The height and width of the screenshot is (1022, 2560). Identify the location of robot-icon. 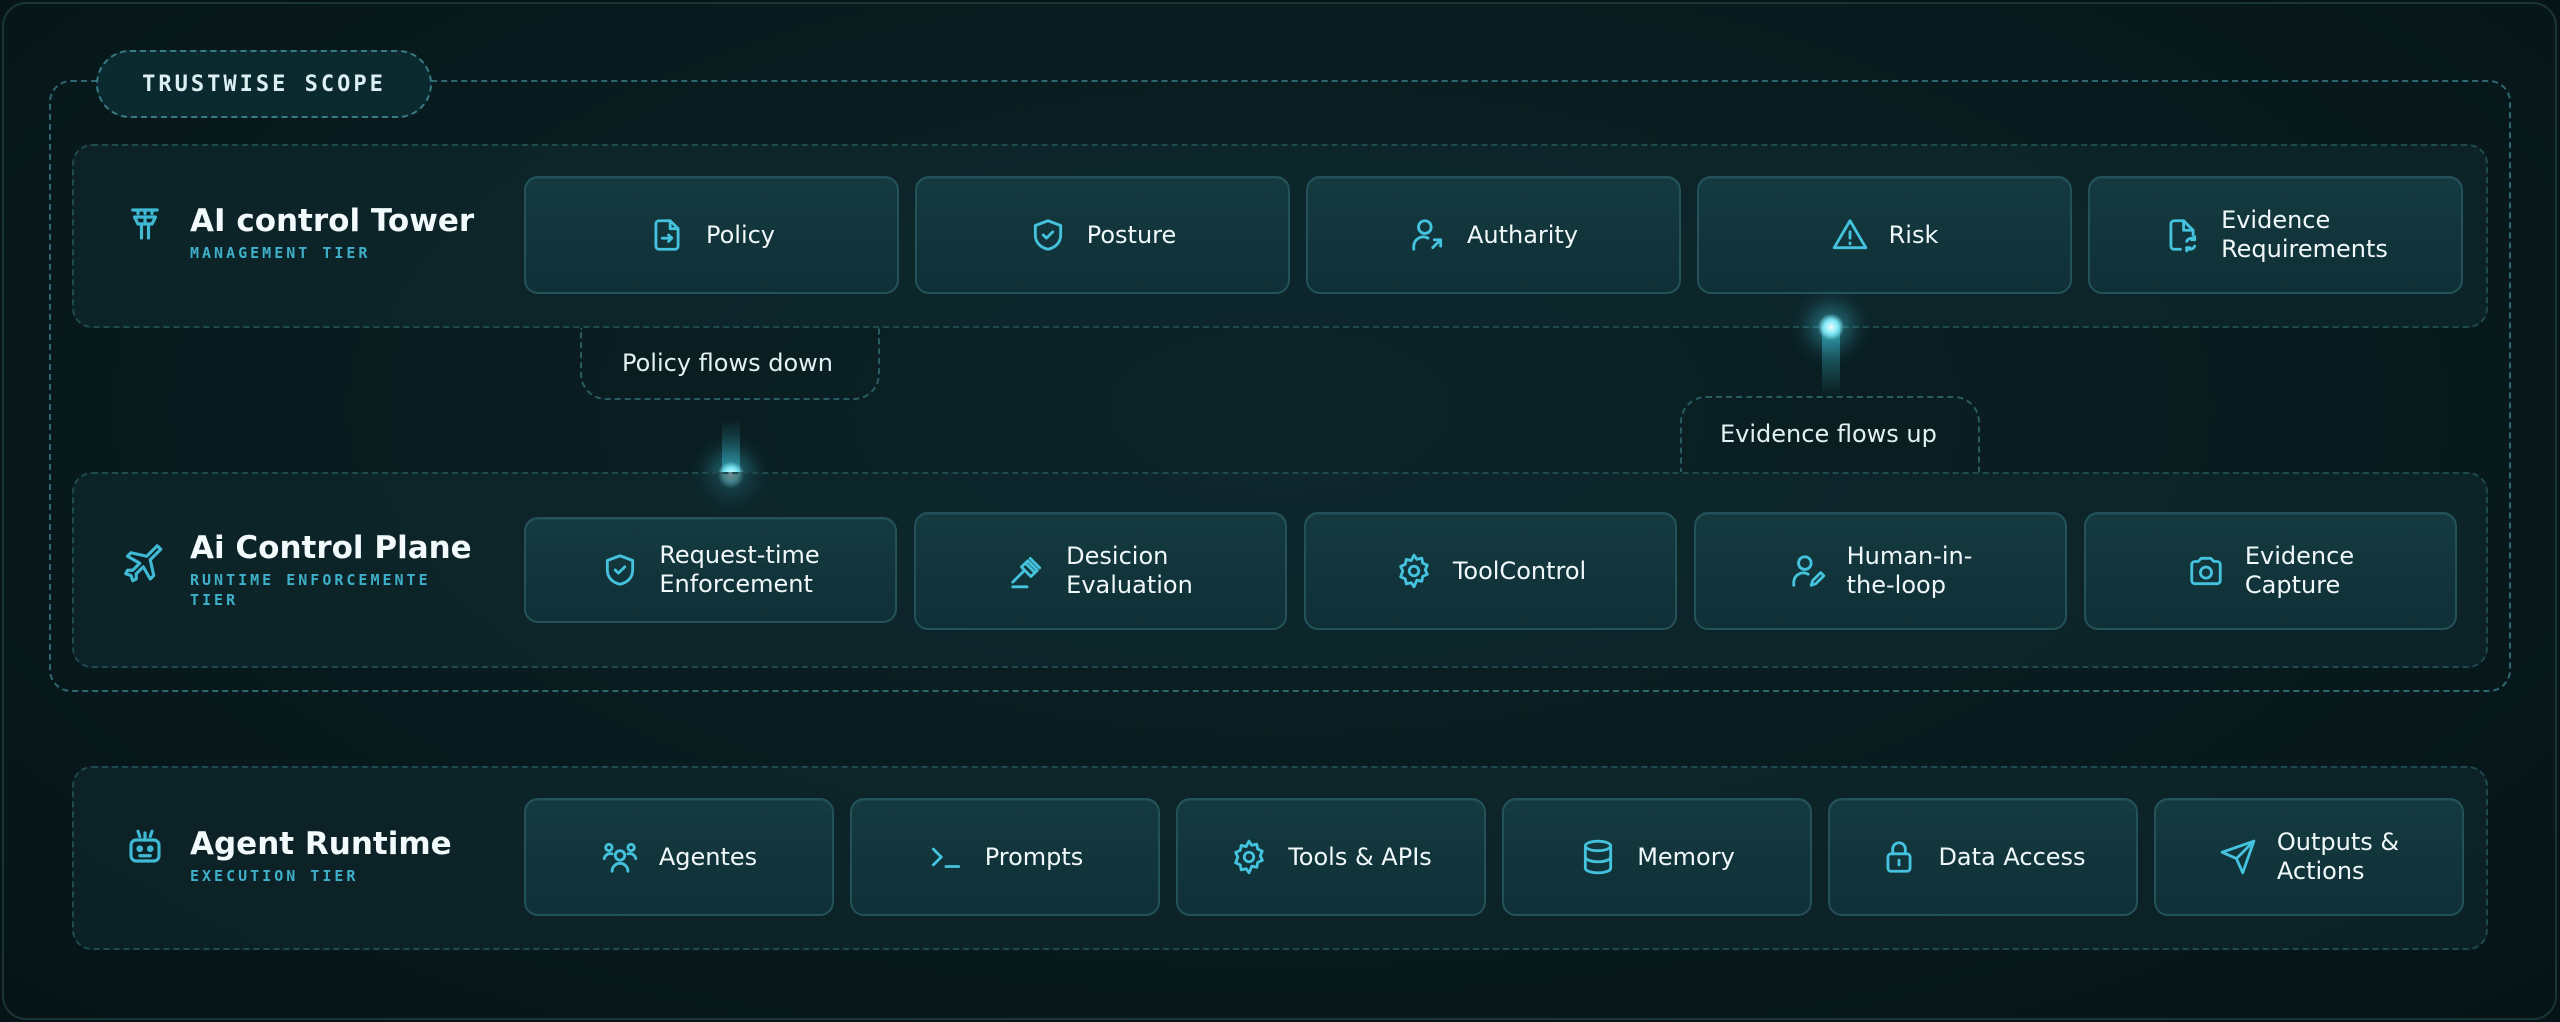
(145, 847).